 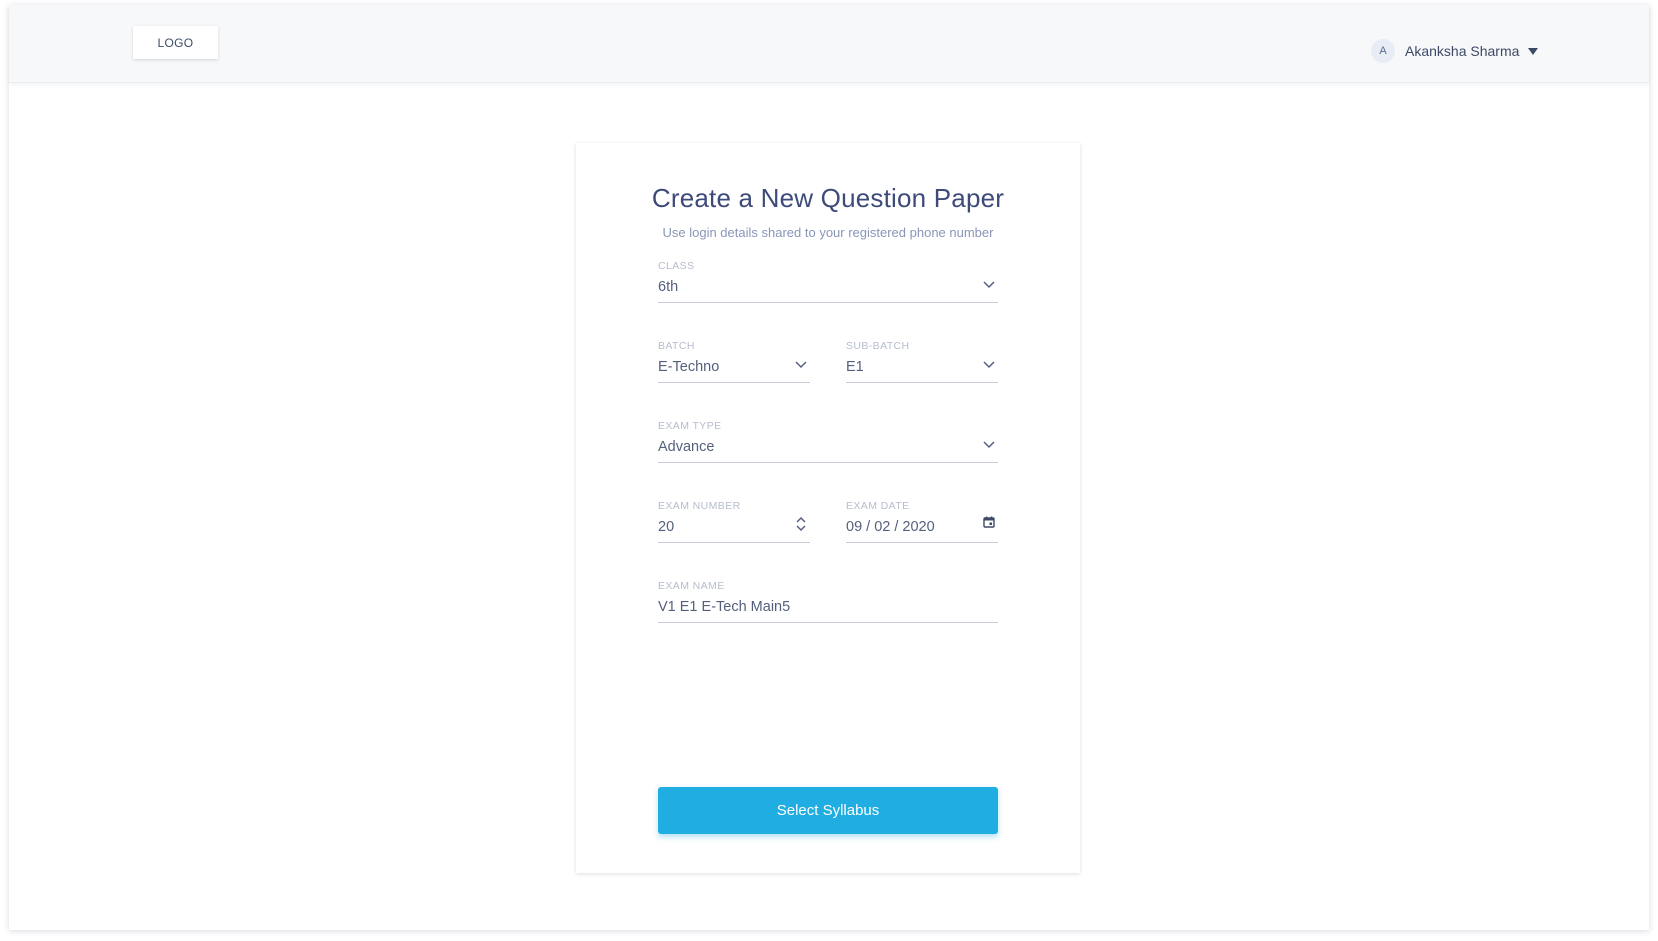 I want to click on user-menu: A Akanksha Sharma, so click(x=1455, y=51).